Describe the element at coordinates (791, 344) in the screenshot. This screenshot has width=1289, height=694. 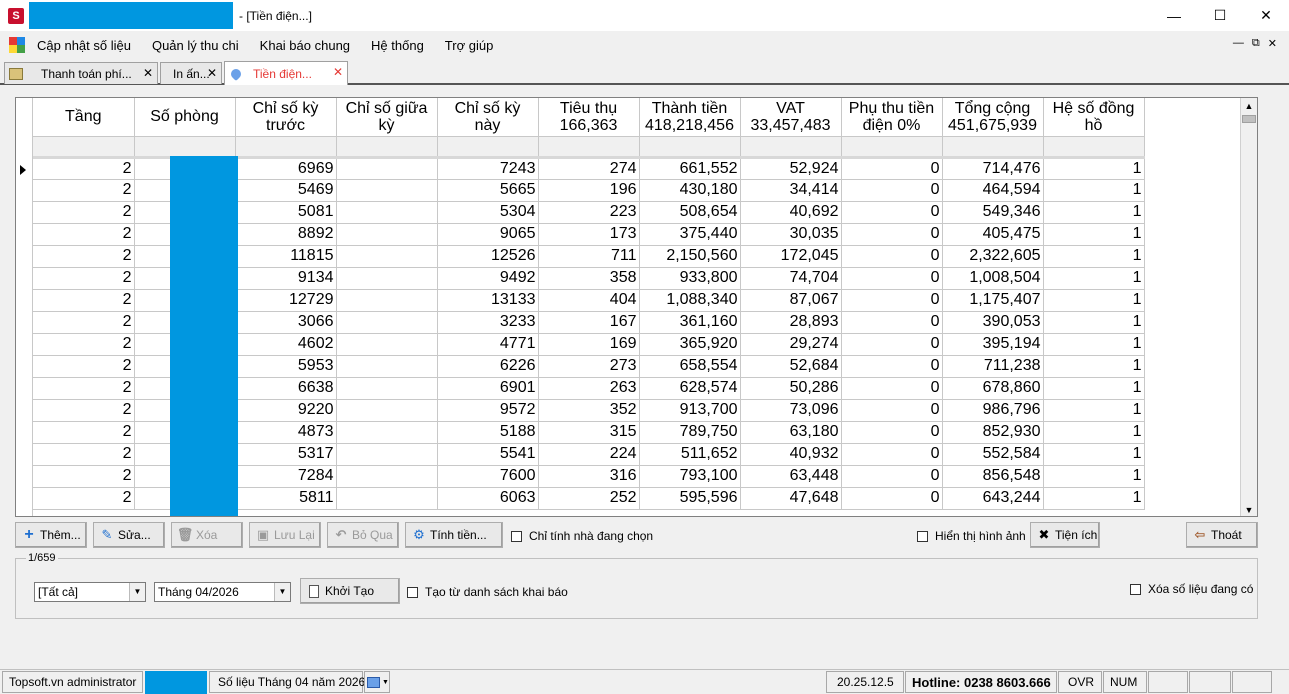
I see `table-cell: 29,274` at that location.